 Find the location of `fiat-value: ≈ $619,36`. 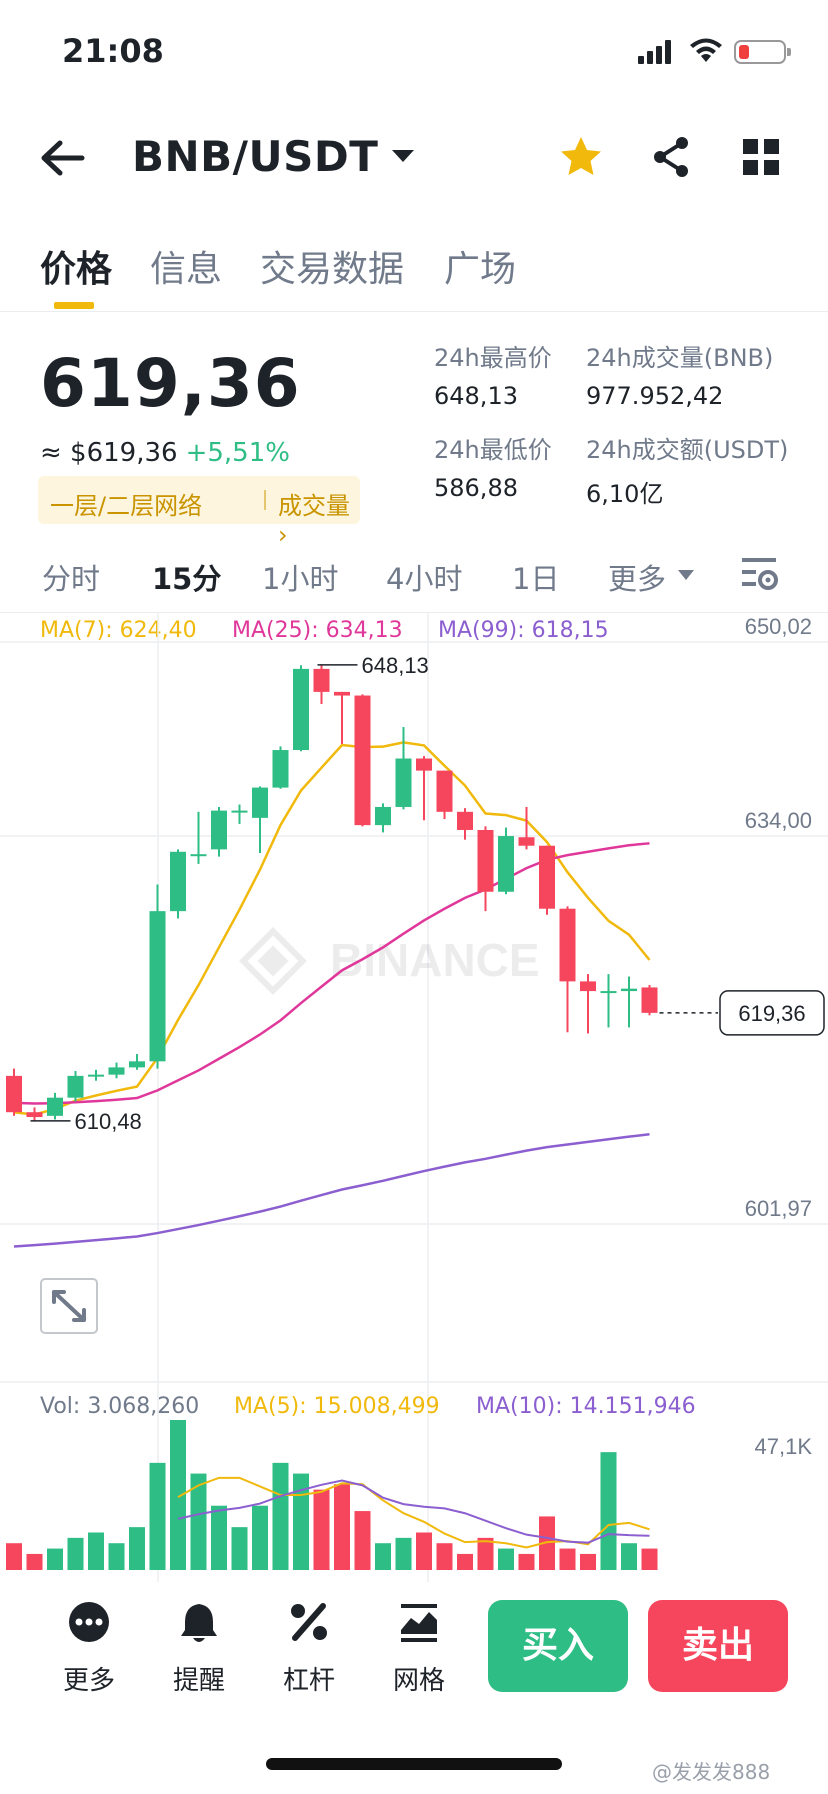

fiat-value: ≈ $619,36 is located at coordinates (109, 453).